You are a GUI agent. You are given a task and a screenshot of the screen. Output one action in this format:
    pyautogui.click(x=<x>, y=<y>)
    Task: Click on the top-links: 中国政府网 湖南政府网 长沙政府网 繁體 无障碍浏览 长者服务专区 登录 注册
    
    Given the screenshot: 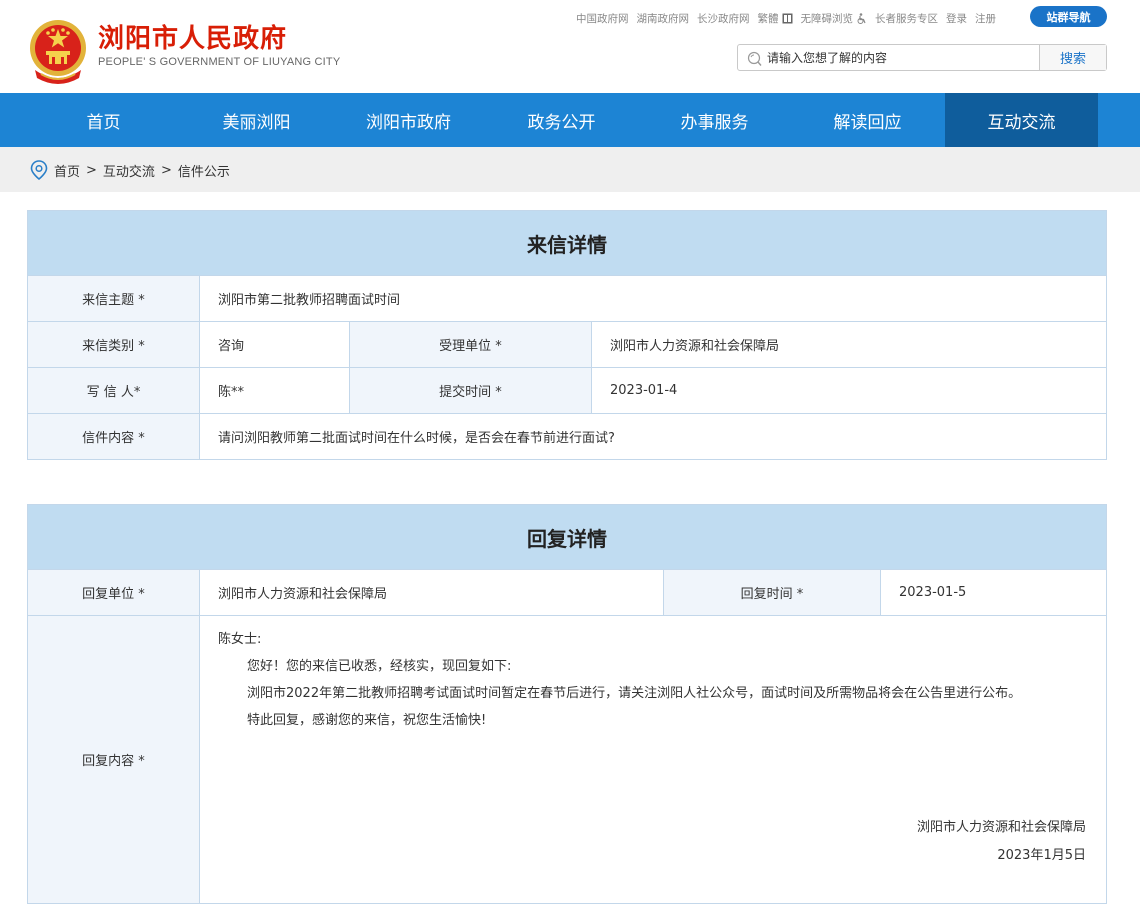 What is the action you would take?
    pyautogui.click(x=790, y=18)
    